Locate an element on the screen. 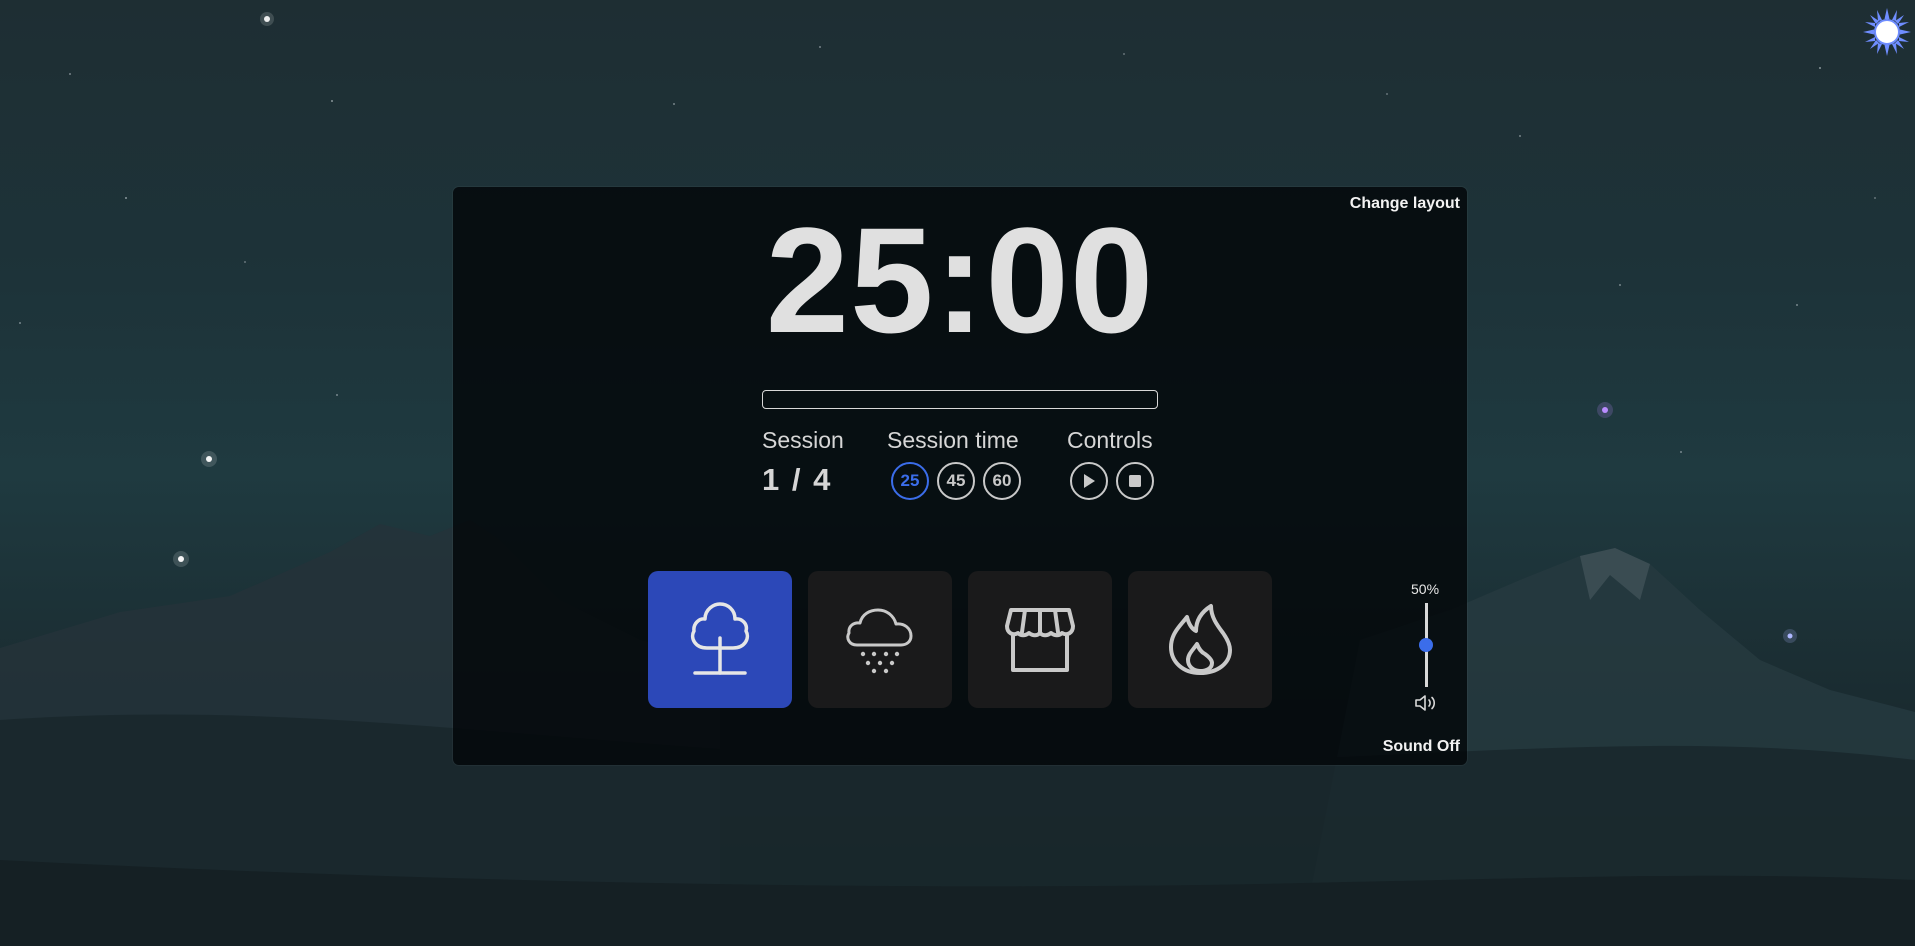 The height and width of the screenshot is (946, 1915). play-icon is located at coordinates (1089, 481).